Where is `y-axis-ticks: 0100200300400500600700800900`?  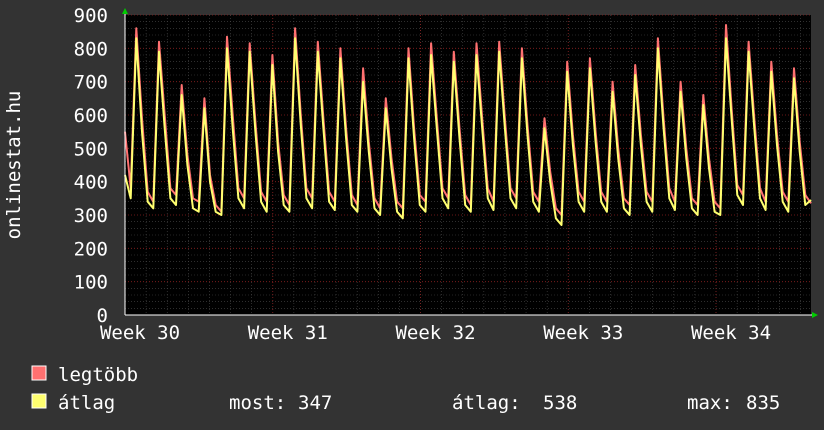
y-axis-ticks: 0100200300400500600700800900 is located at coordinates (91, 166).